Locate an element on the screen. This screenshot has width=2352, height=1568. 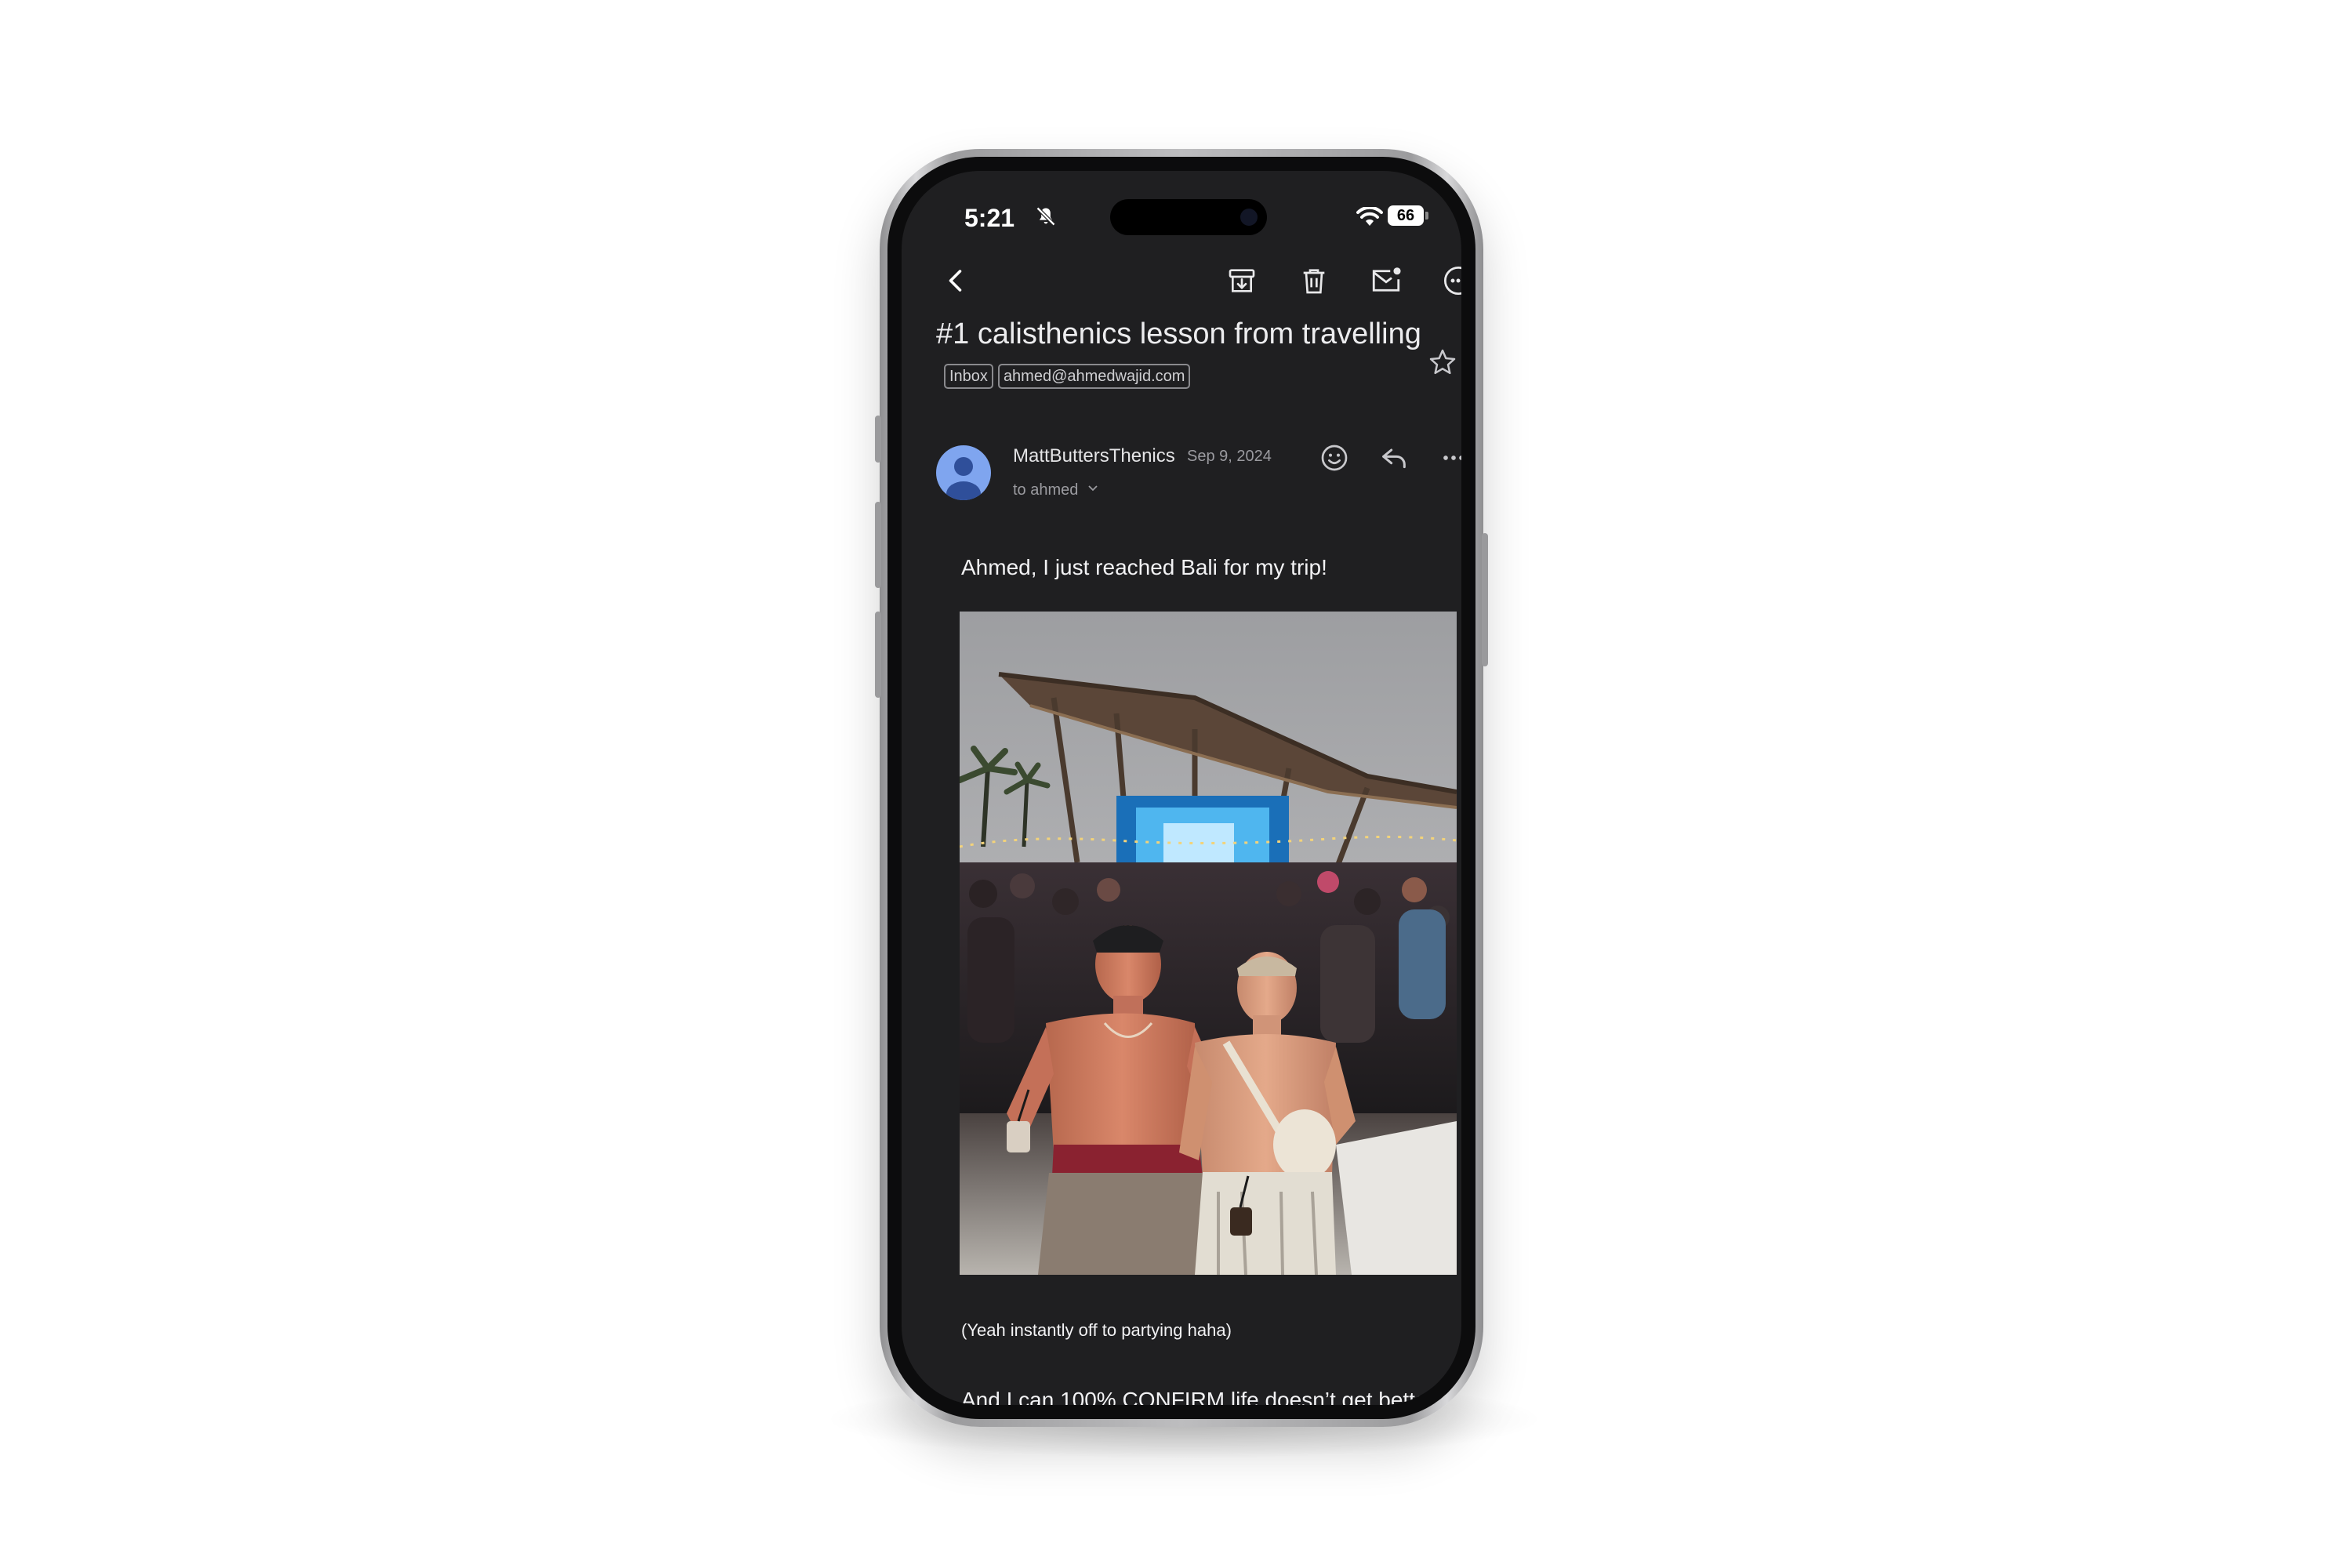
status-time: 5:21 is located at coordinates (989, 218).